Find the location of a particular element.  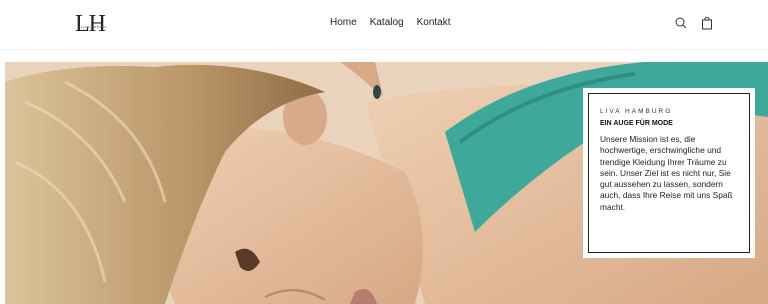

cart-icon is located at coordinates (707, 23).